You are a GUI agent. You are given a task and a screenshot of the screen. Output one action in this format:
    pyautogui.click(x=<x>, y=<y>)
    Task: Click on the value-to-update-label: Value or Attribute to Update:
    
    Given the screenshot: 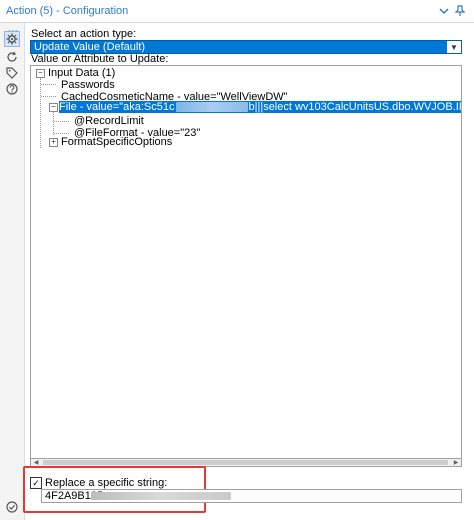 What is the action you would take?
    pyautogui.click(x=100, y=59)
    